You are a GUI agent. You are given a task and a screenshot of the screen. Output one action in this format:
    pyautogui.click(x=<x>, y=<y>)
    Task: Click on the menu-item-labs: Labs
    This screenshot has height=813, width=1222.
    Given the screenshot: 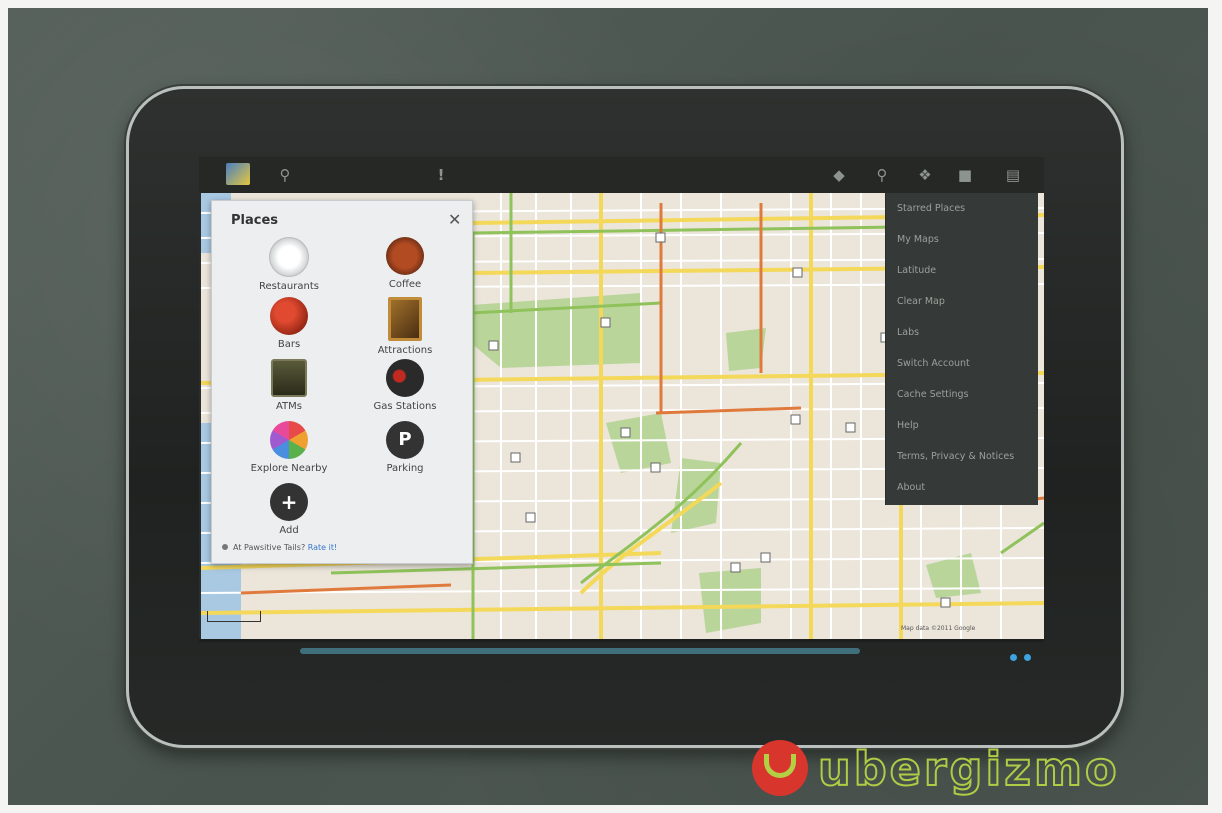 What is the action you would take?
    pyautogui.click(x=962, y=332)
    